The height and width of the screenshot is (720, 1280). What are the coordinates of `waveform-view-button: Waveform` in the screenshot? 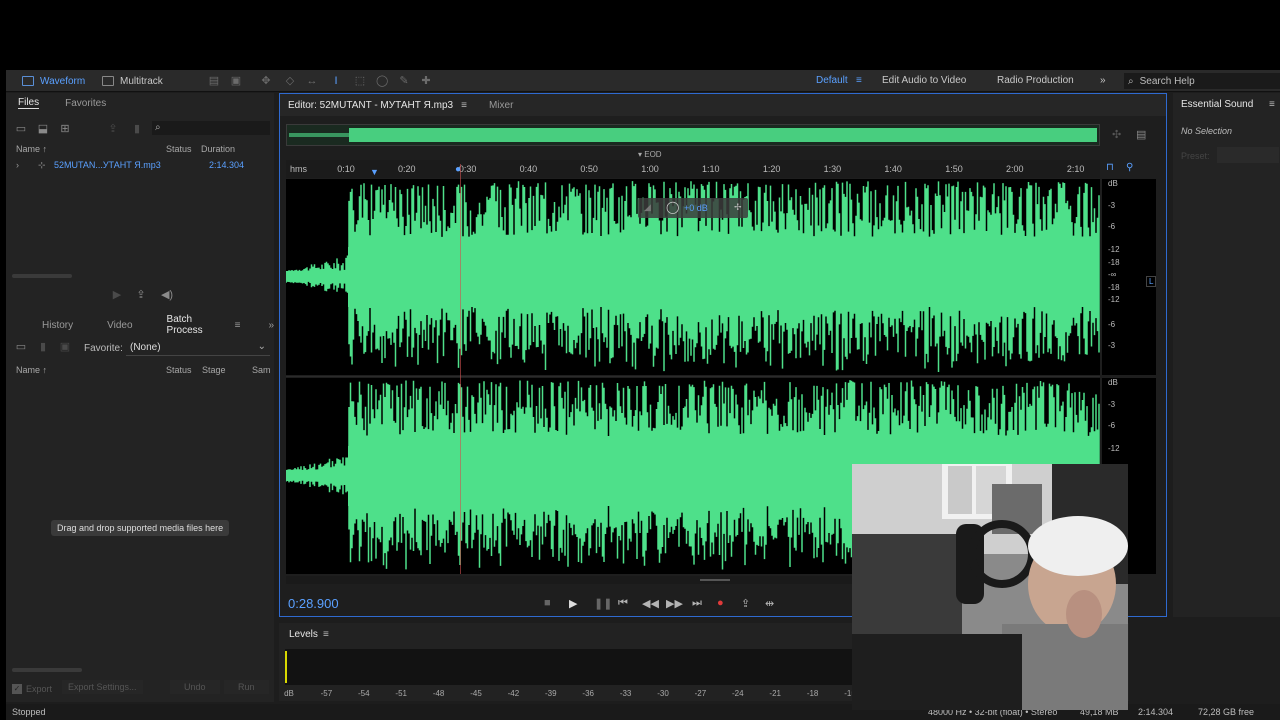 It's located at (53, 81).